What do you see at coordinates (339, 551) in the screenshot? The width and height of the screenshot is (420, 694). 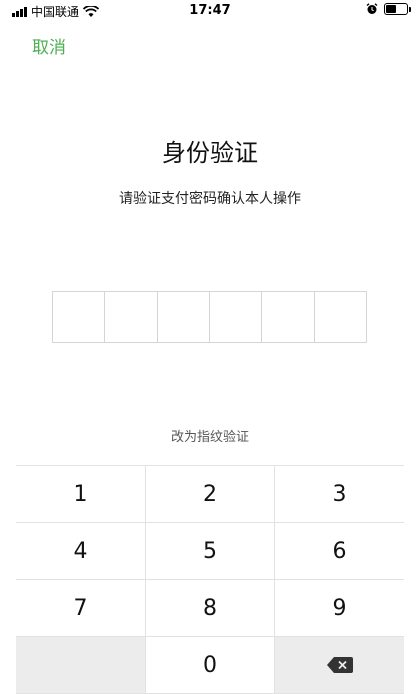 I see `key-6: 6` at bounding box center [339, 551].